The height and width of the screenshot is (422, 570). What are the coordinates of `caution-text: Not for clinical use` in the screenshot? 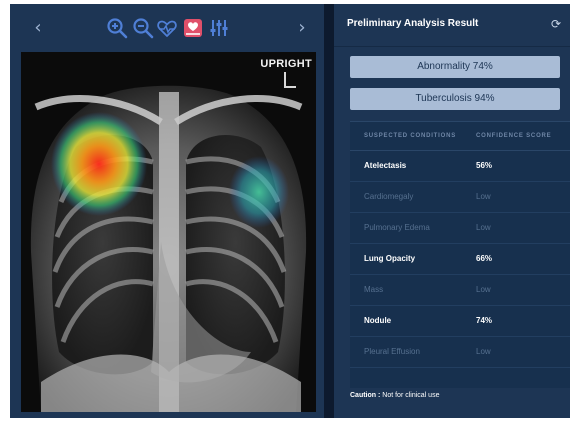 It's located at (410, 395).